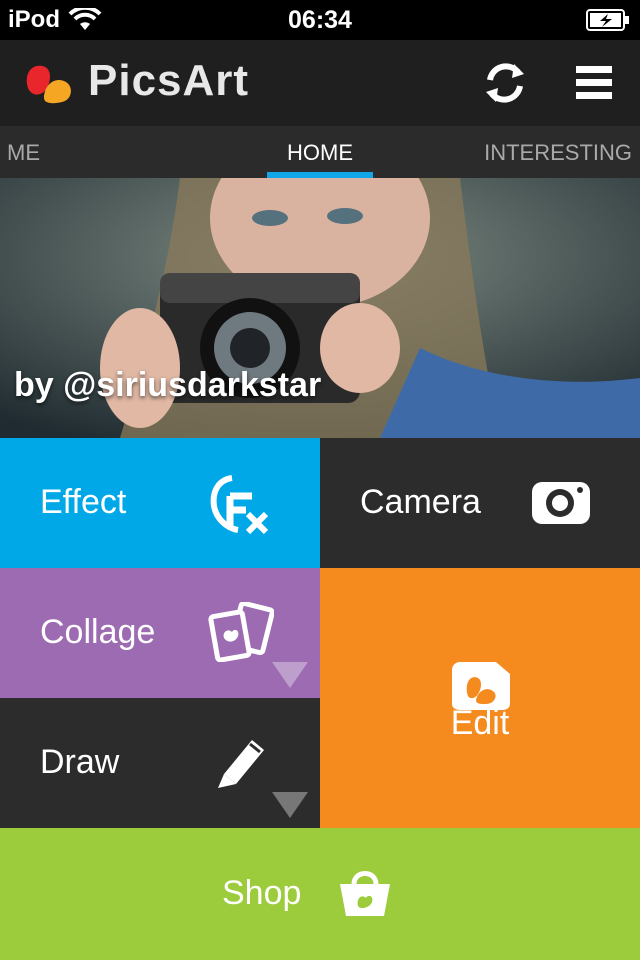 This screenshot has width=640, height=960. What do you see at coordinates (83, 502) in the screenshot?
I see `effect-label: Effect` at bounding box center [83, 502].